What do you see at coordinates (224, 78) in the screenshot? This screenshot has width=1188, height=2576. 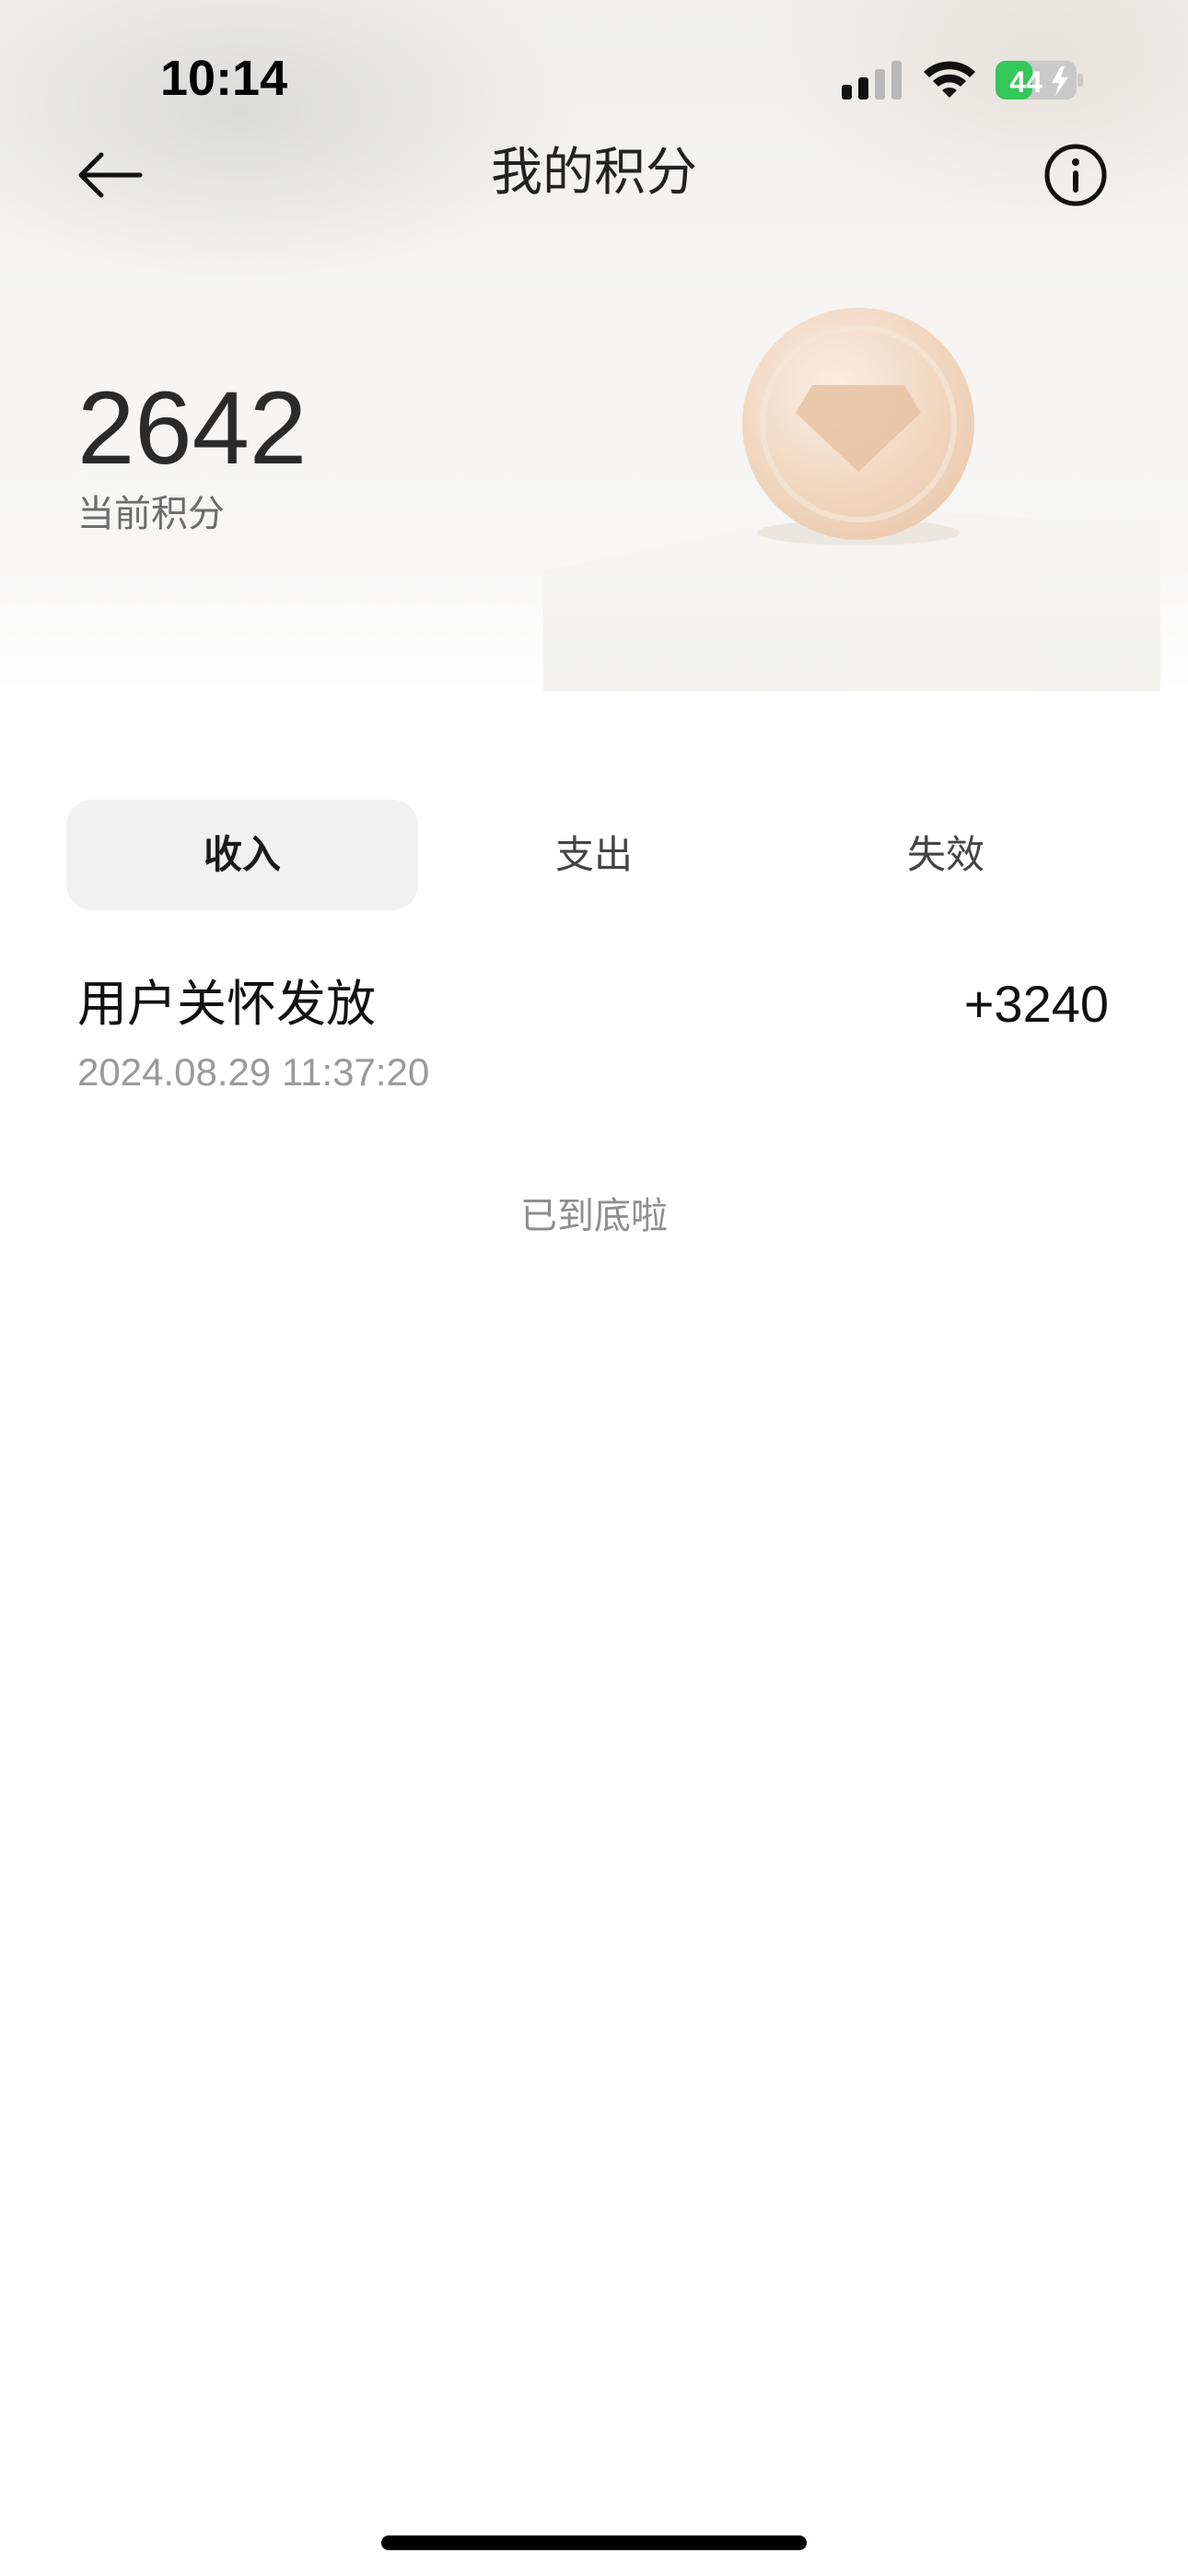 I see `status-time: 10:14` at bounding box center [224, 78].